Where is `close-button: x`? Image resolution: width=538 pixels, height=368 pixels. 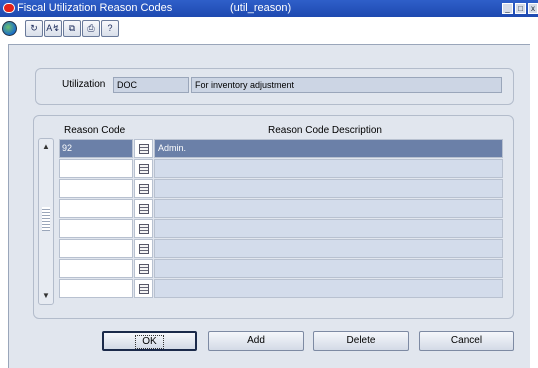 close-button: x is located at coordinates (533, 8).